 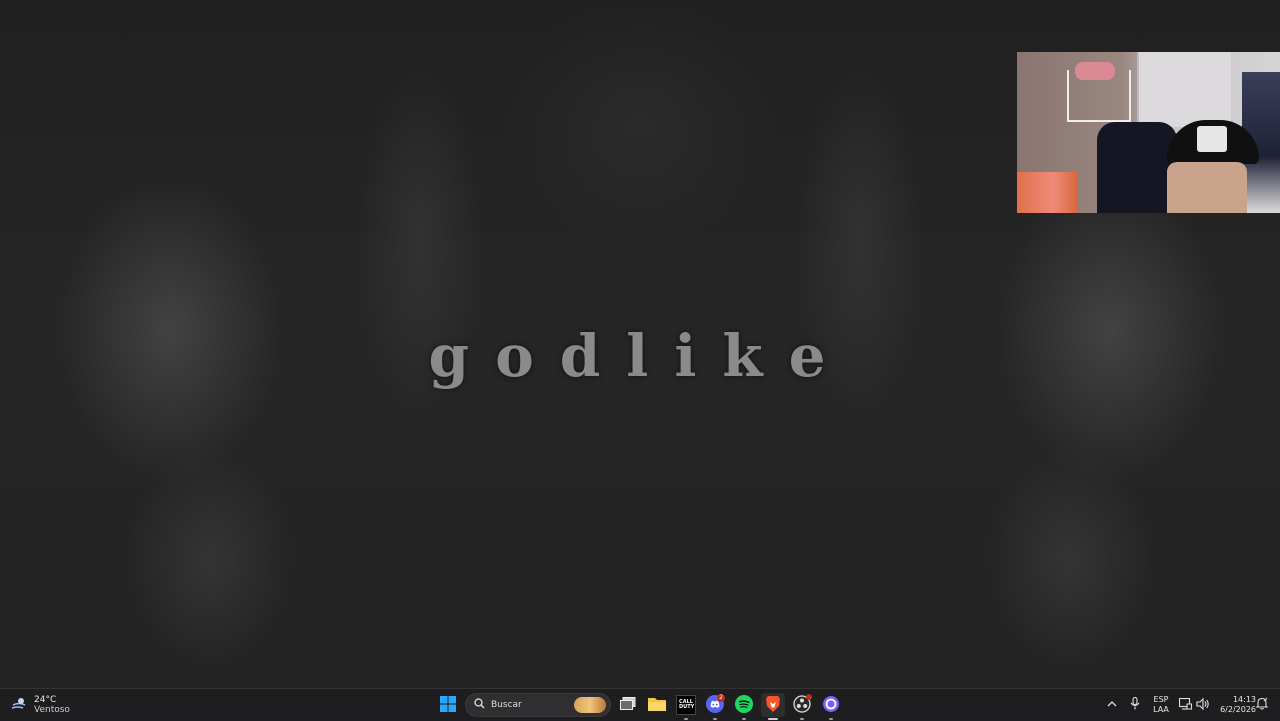 I want to click on clock-time: 14:13, so click(x=1244, y=699).